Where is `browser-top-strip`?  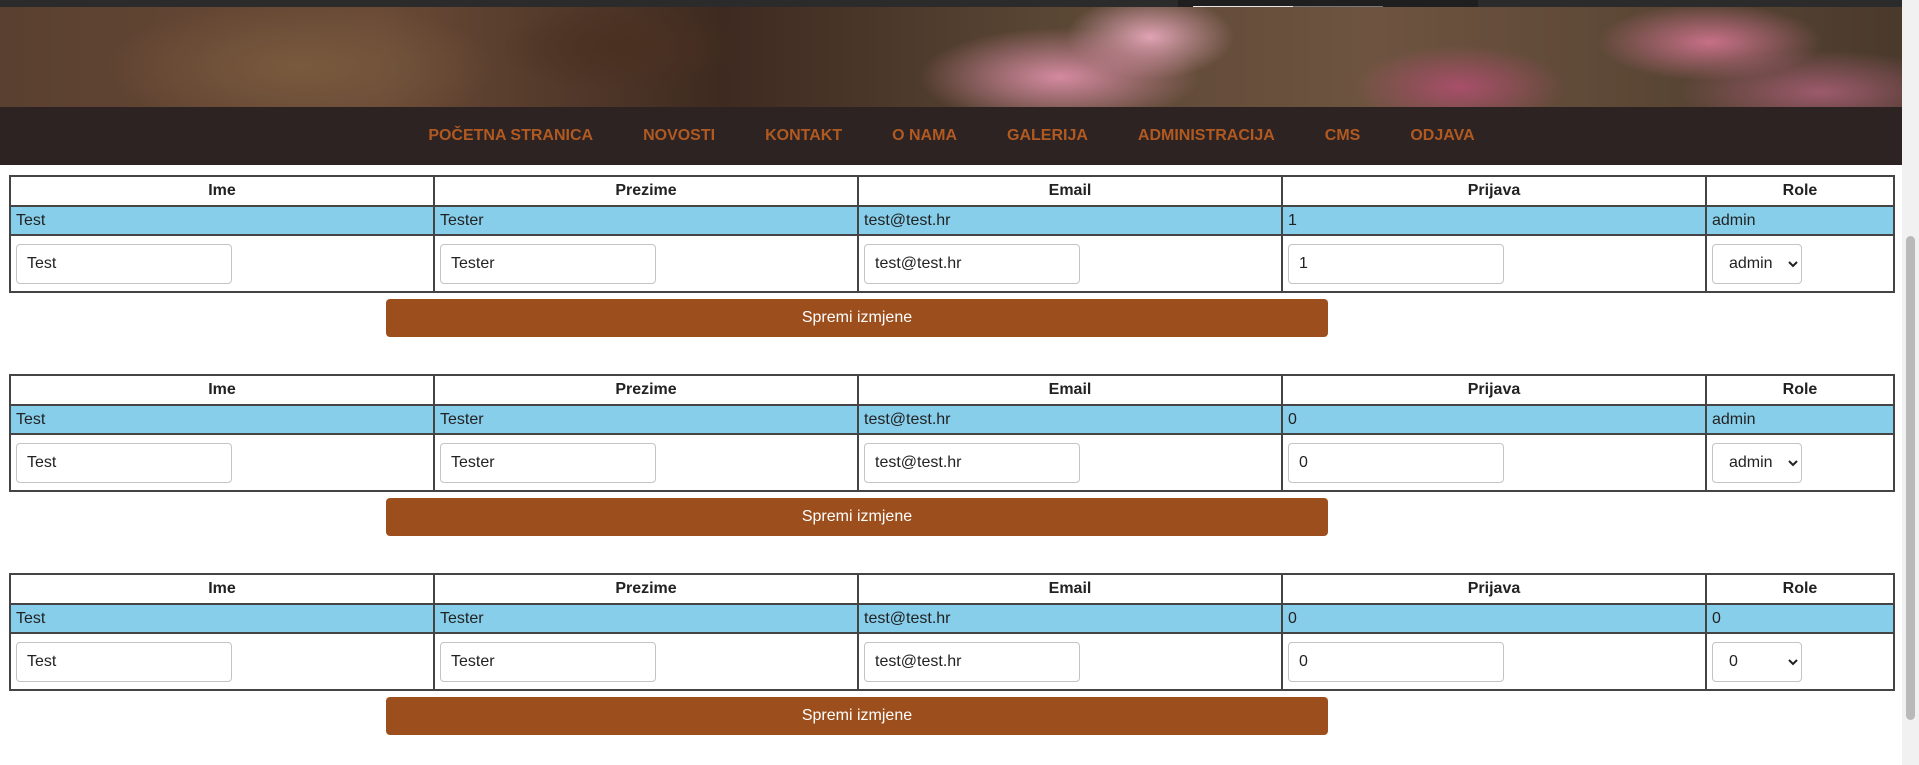 browser-top-strip is located at coordinates (951, 8).